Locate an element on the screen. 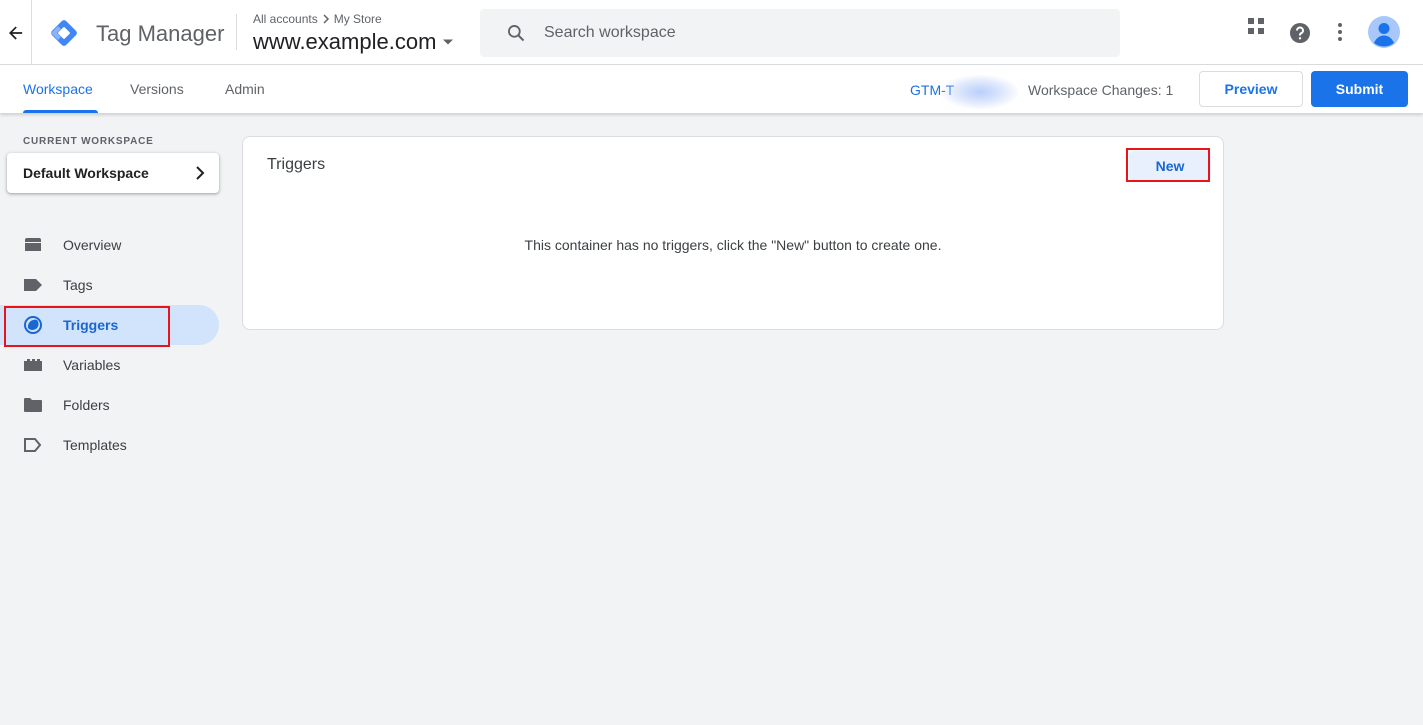 The height and width of the screenshot is (725, 1423). tab-admin: Admin is located at coordinates (245, 89).